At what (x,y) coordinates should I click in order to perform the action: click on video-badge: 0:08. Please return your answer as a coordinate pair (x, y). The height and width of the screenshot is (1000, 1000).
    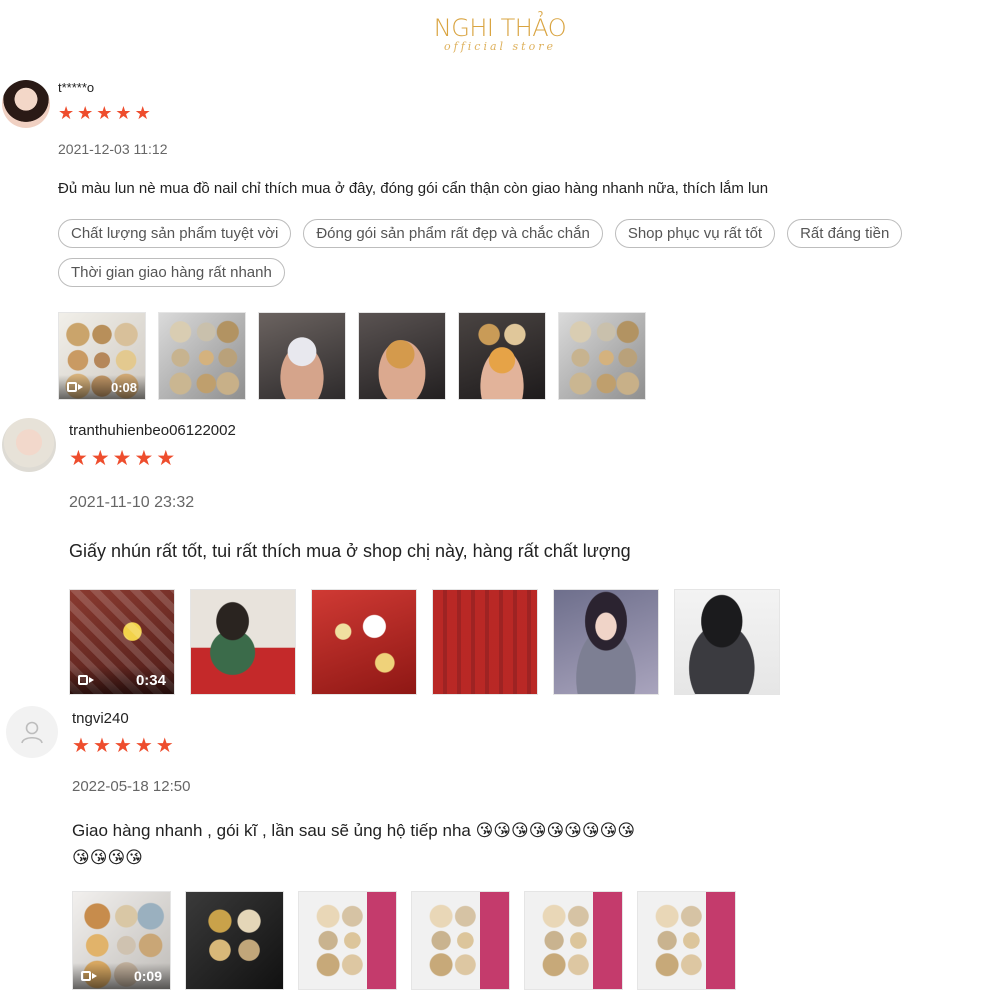
    Looking at the image, I should click on (102, 387).